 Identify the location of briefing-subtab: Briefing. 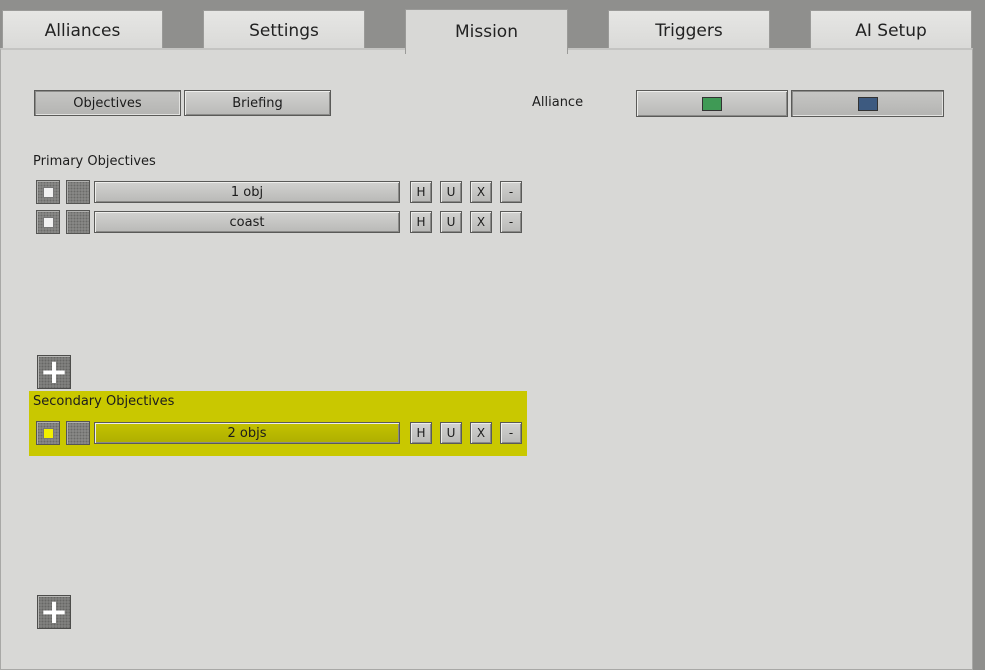
(257, 103).